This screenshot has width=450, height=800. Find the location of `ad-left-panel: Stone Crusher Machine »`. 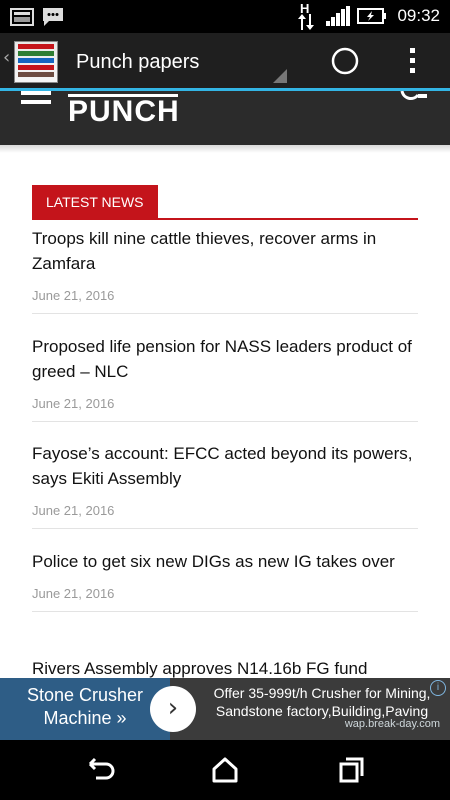

ad-left-panel: Stone Crusher Machine » is located at coordinates (85, 709).